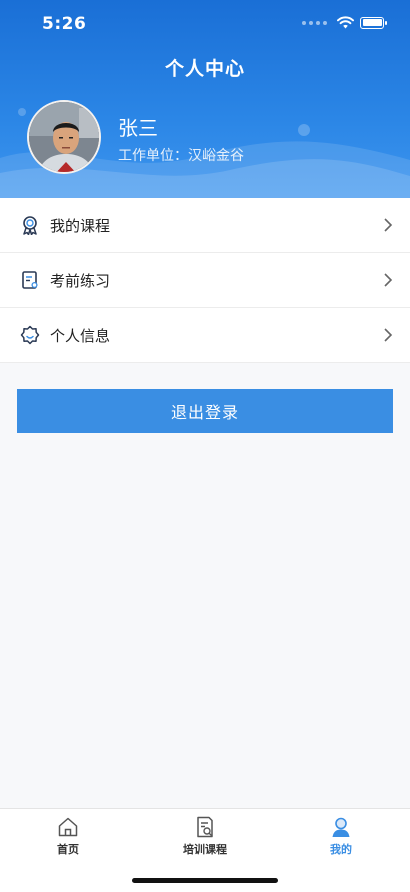  Describe the element at coordinates (205, 225) in the screenshot. I see `menu-item-my-courses: 我的课程` at that location.